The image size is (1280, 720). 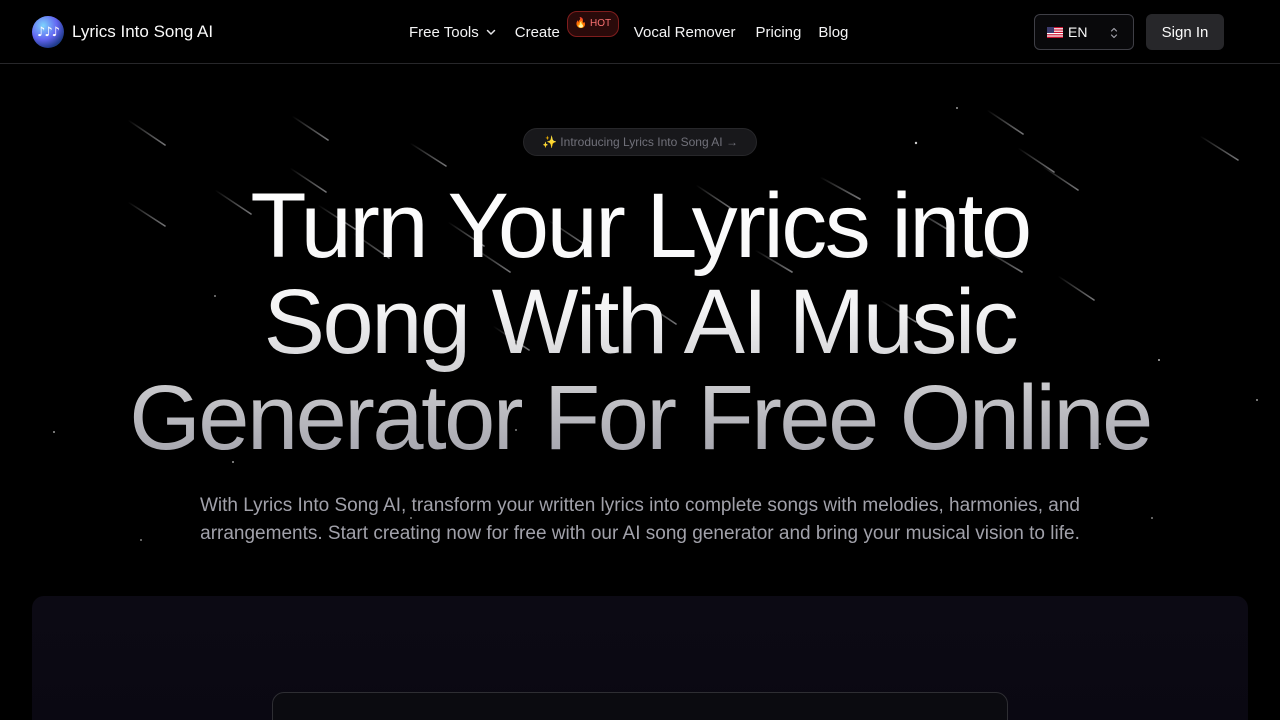 I want to click on language-select: EN, so click(x=1084, y=32).